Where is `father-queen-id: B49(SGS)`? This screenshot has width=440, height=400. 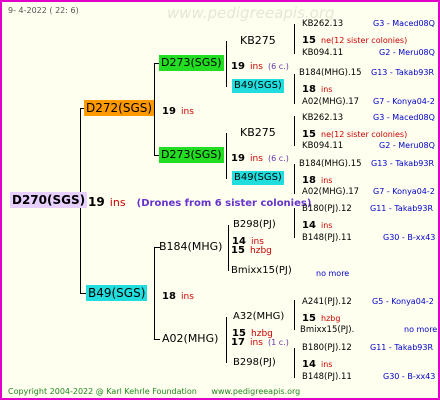 father-queen-id: B49(SGS) is located at coordinates (117, 293).